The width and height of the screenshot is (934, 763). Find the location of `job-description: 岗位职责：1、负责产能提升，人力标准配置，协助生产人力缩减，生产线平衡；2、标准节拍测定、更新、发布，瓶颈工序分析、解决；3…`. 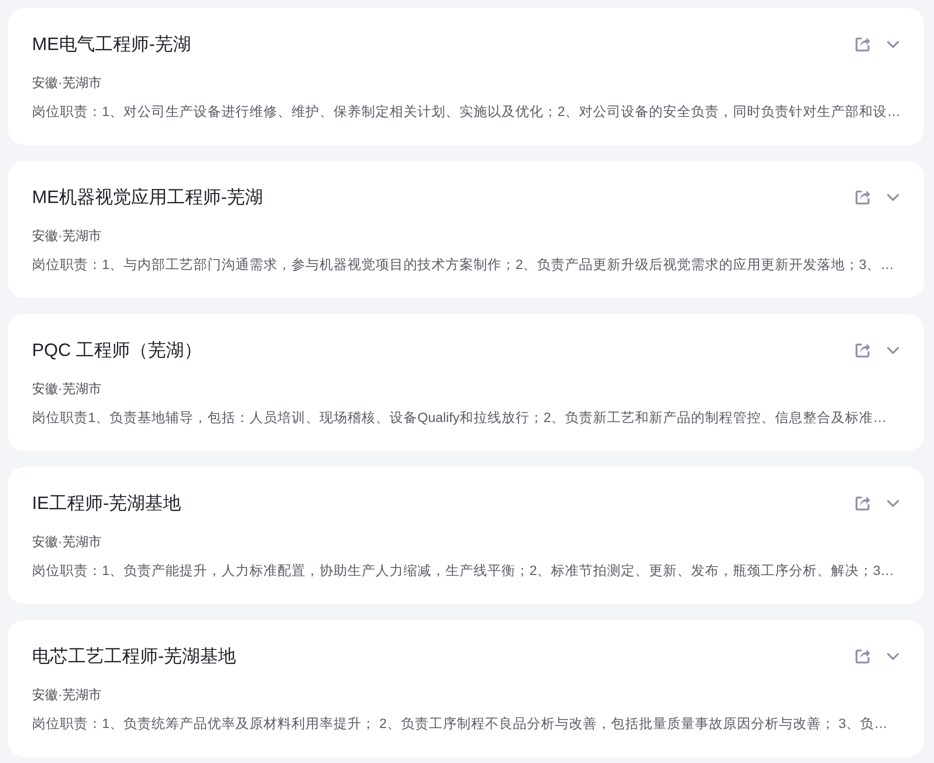

job-description: 岗位职责：1、负责产能提升，人力标准配置，协助生产人力缩减，生产线平衡；2、标准节拍测定、更新、发布，瓶颈工序分析、解决；3… is located at coordinates (464, 571).